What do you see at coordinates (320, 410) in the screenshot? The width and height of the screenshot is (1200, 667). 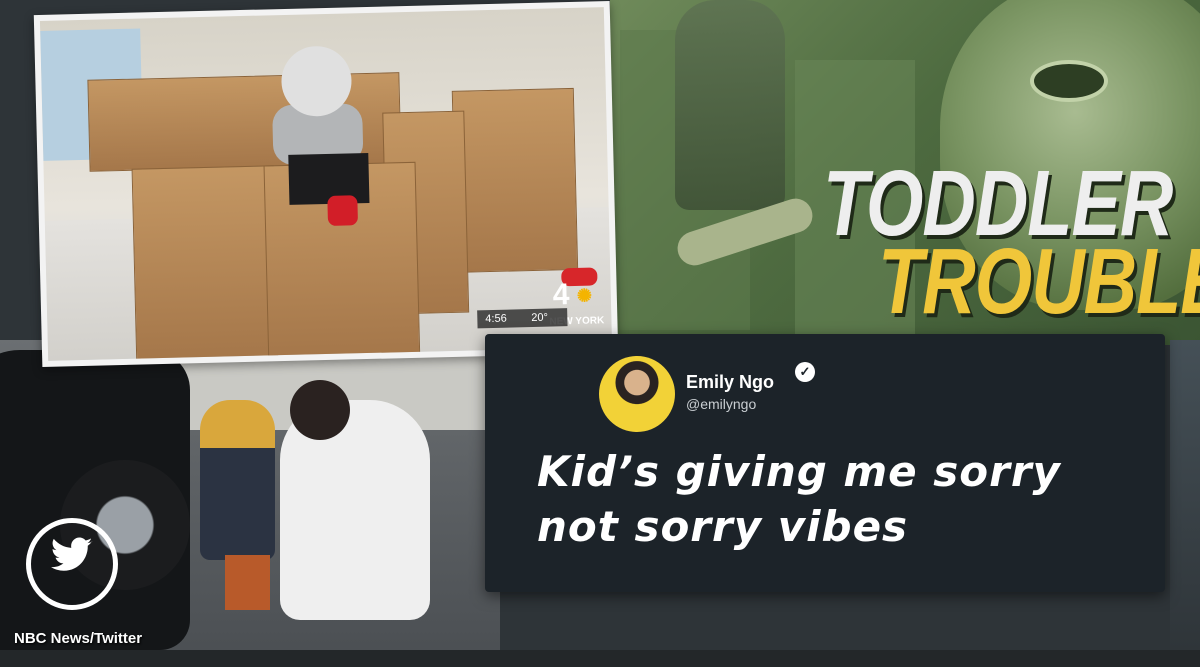 I see `woman-head` at bounding box center [320, 410].